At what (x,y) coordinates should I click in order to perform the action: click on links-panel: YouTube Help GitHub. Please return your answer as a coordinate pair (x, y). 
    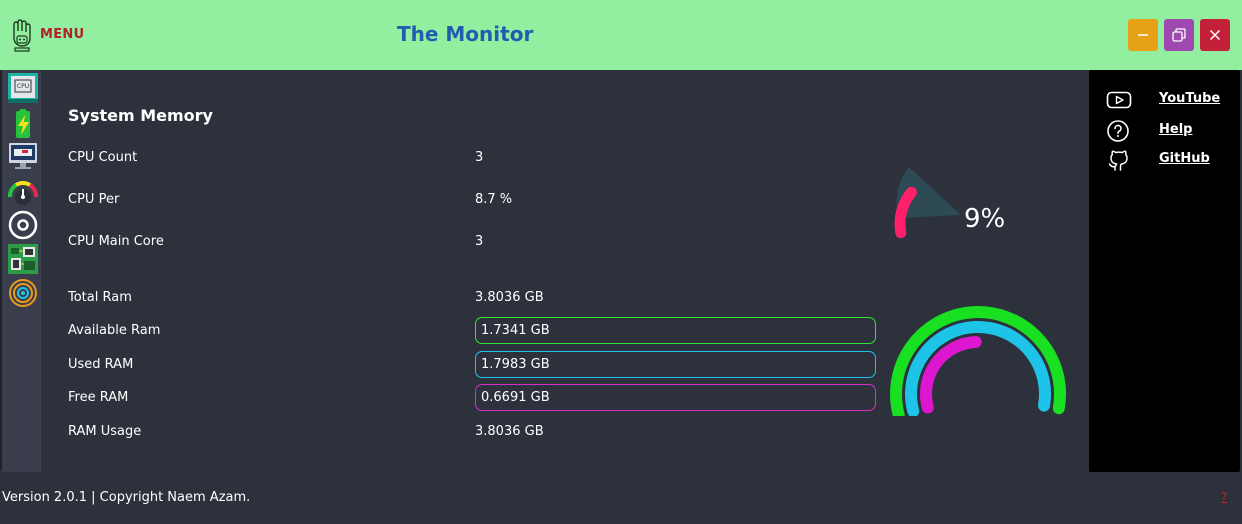
    Looking at the image, I should click on (1164, 271).